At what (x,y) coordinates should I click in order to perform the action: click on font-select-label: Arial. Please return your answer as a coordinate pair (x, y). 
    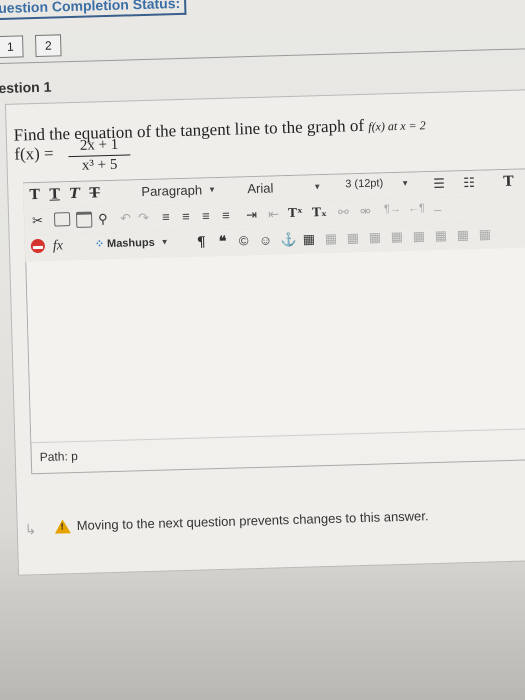
    Looking at the image, I should click on (260, 188).